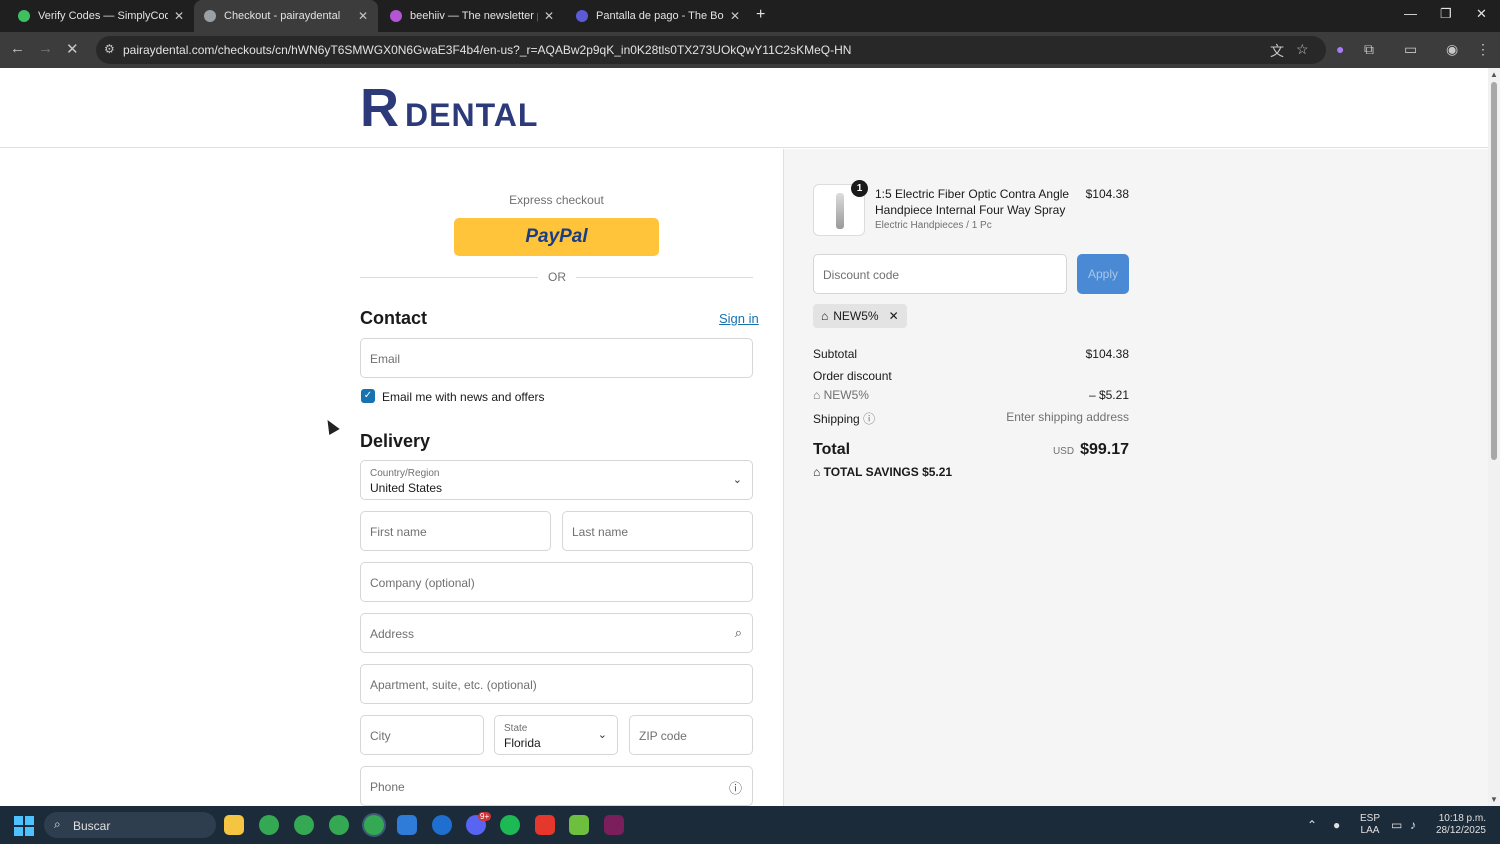 The height and width of the screenshot is (844, 1500). What do you see at coordinates (556, 735) in the screenshot?
I see `state-select: State Florida ⌄` at bounding box center [556, 735].